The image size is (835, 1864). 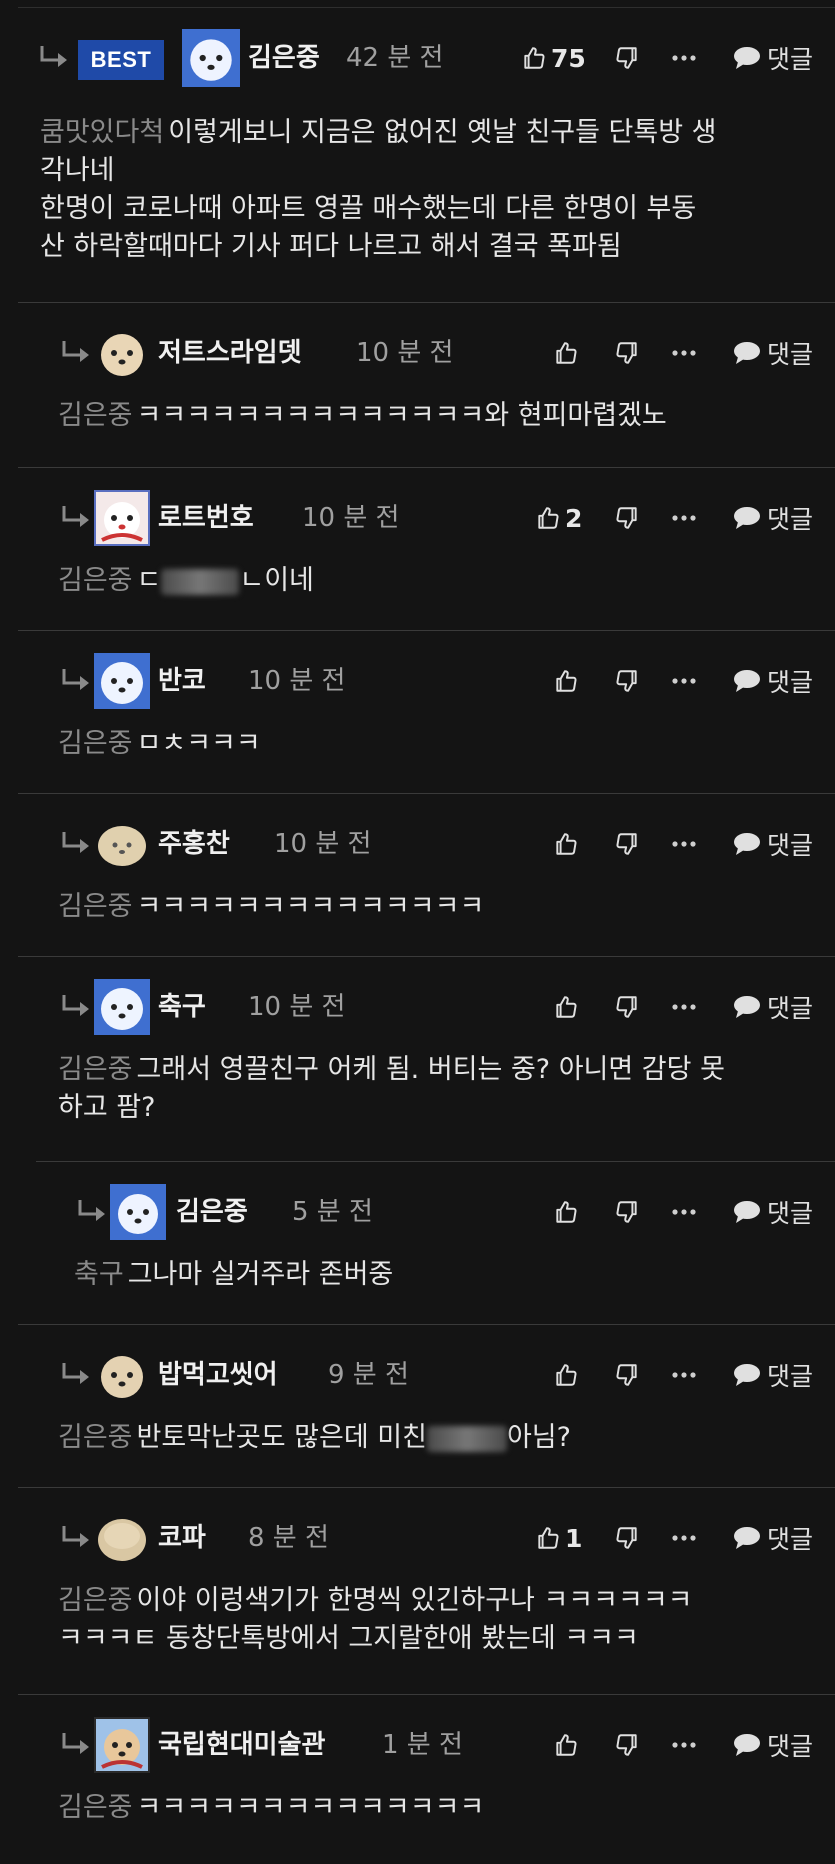 I want to click on author-name: 저트스라임뎃, so click(x=230, y=353).